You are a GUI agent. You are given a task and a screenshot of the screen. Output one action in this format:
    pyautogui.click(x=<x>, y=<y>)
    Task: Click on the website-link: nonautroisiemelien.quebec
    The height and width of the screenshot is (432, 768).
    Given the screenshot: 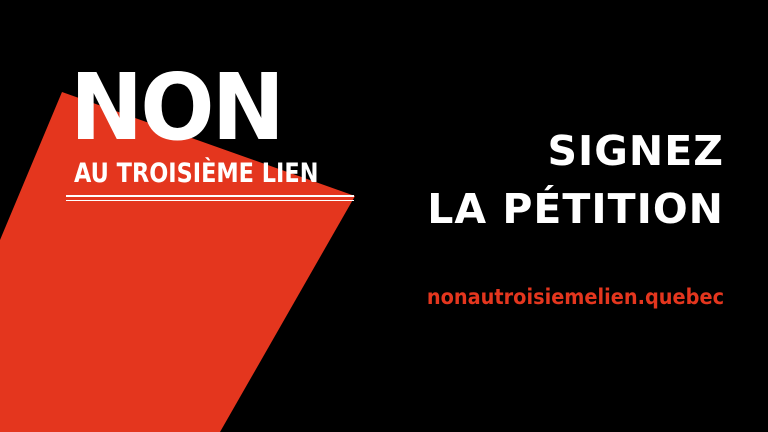 What is the action you would take?
    pyautogui.click(x=575, y=297)
    